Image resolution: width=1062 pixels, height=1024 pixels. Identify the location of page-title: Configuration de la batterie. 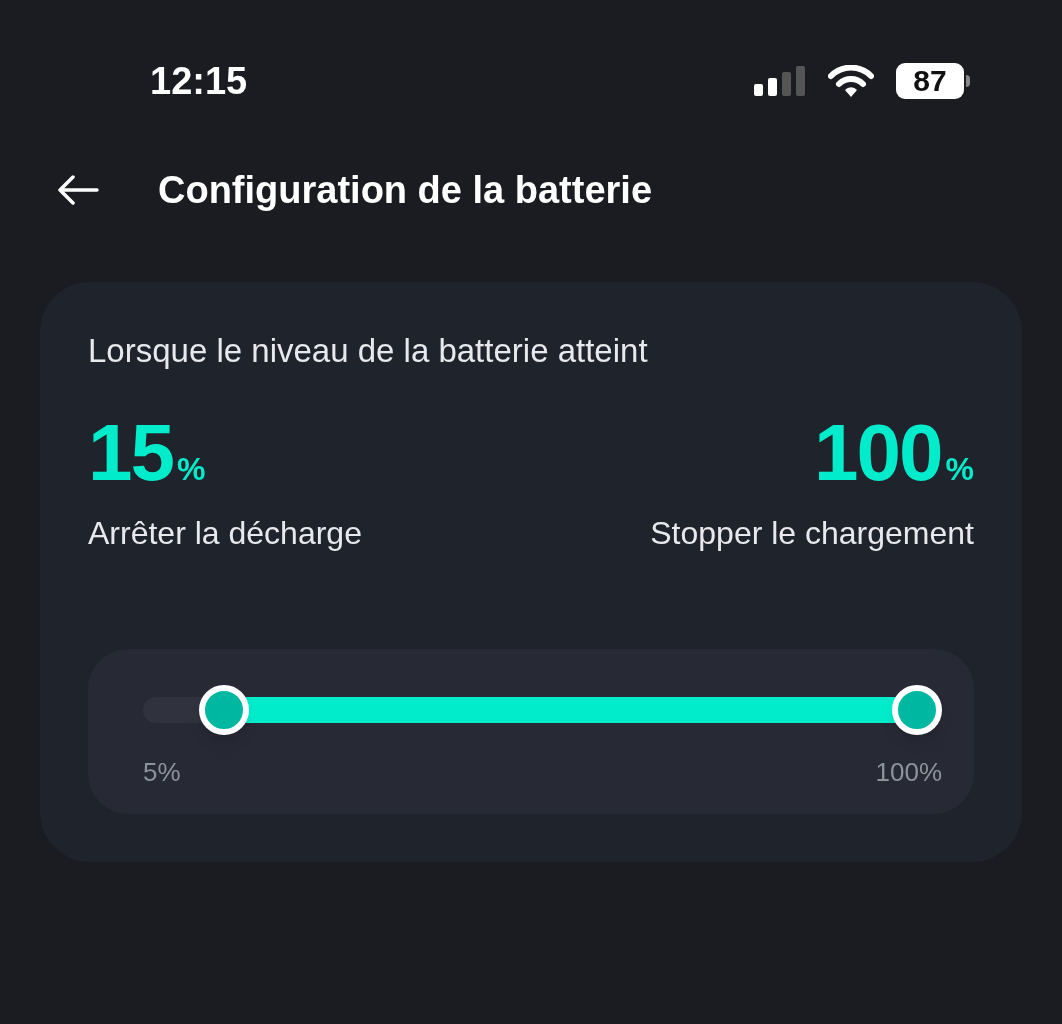
(405, 190).